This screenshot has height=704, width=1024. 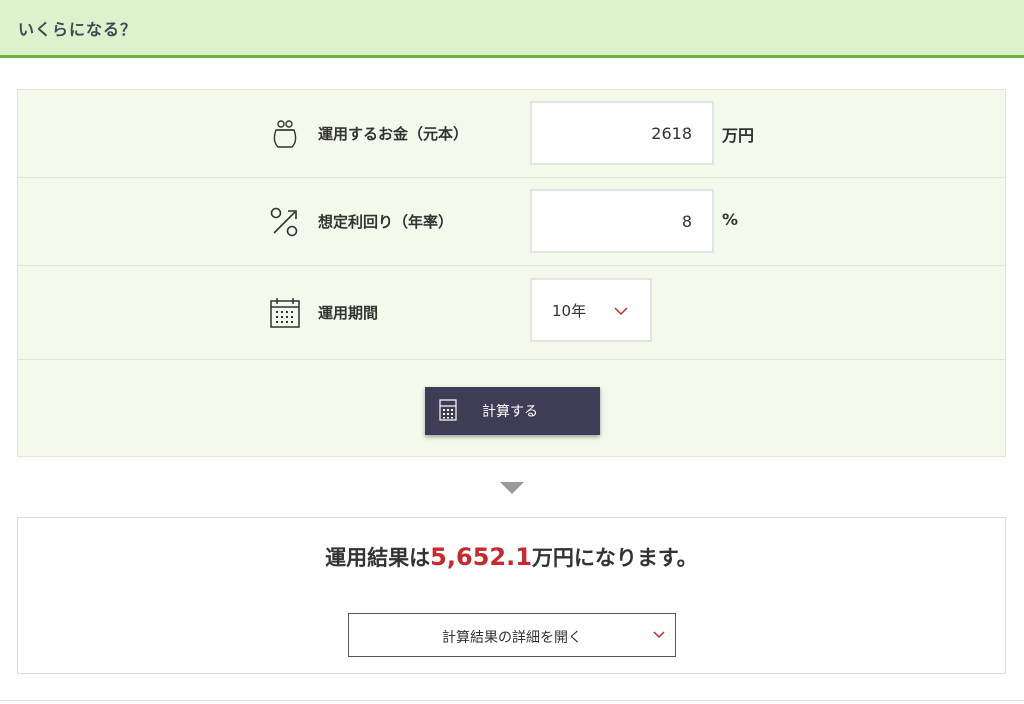 I want to click on header-bar: いくらになる？, so click(x=512, y=29).